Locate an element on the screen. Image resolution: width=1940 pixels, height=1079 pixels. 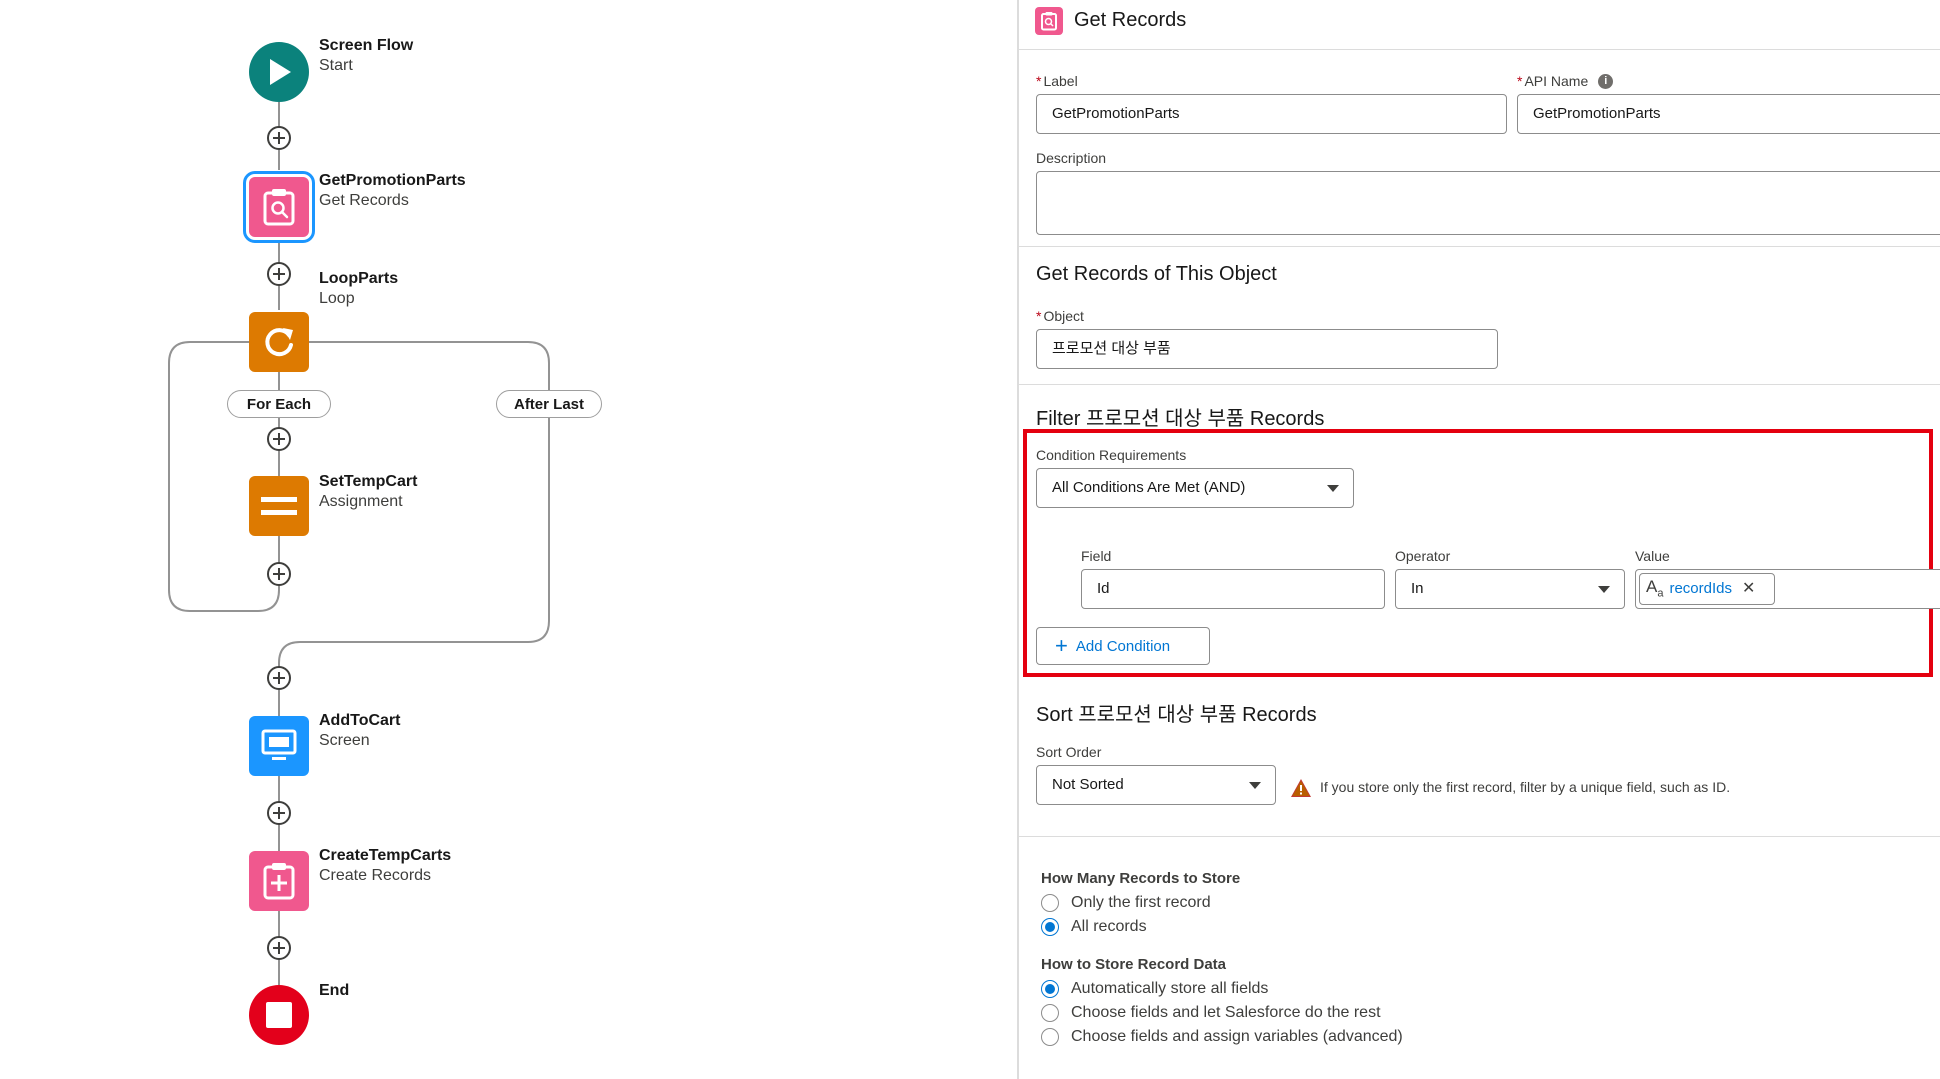
start-node-subtitle: Start is located at coordinates (336, 65).